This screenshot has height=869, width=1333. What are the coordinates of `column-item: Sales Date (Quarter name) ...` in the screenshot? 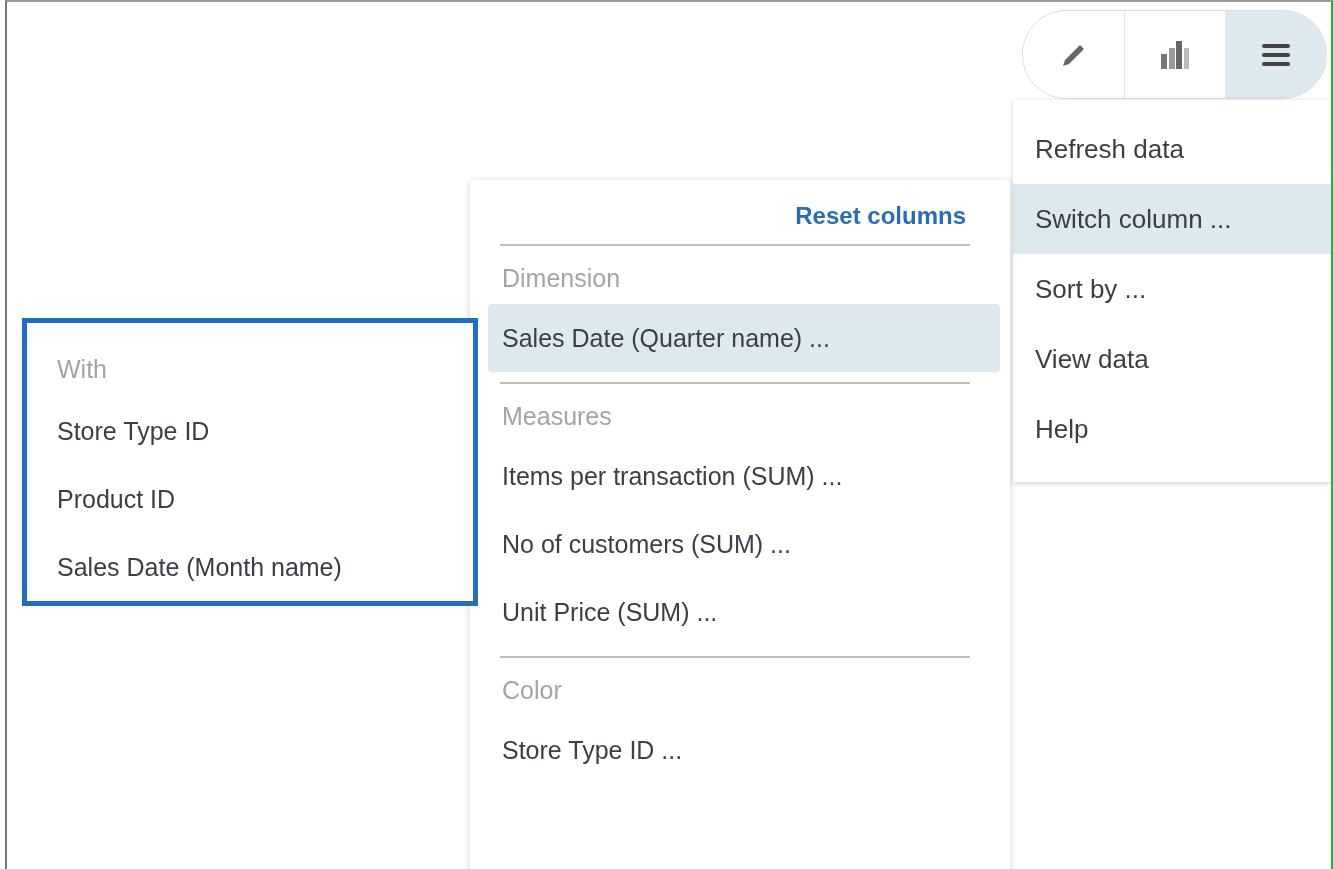 It's located at (744, 338).